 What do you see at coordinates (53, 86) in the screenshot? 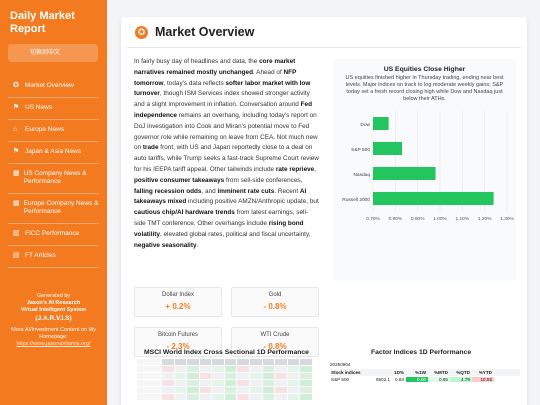
I see `sidebar-item-market-overview: ✪ Market Overview` at bounding box center [53, 86].